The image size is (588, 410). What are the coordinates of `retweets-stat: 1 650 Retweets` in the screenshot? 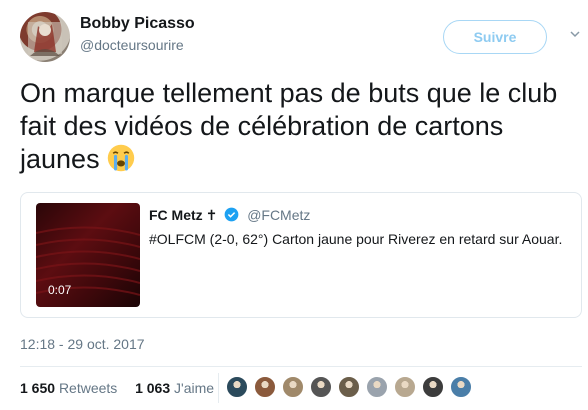 It's located at (70, 388).